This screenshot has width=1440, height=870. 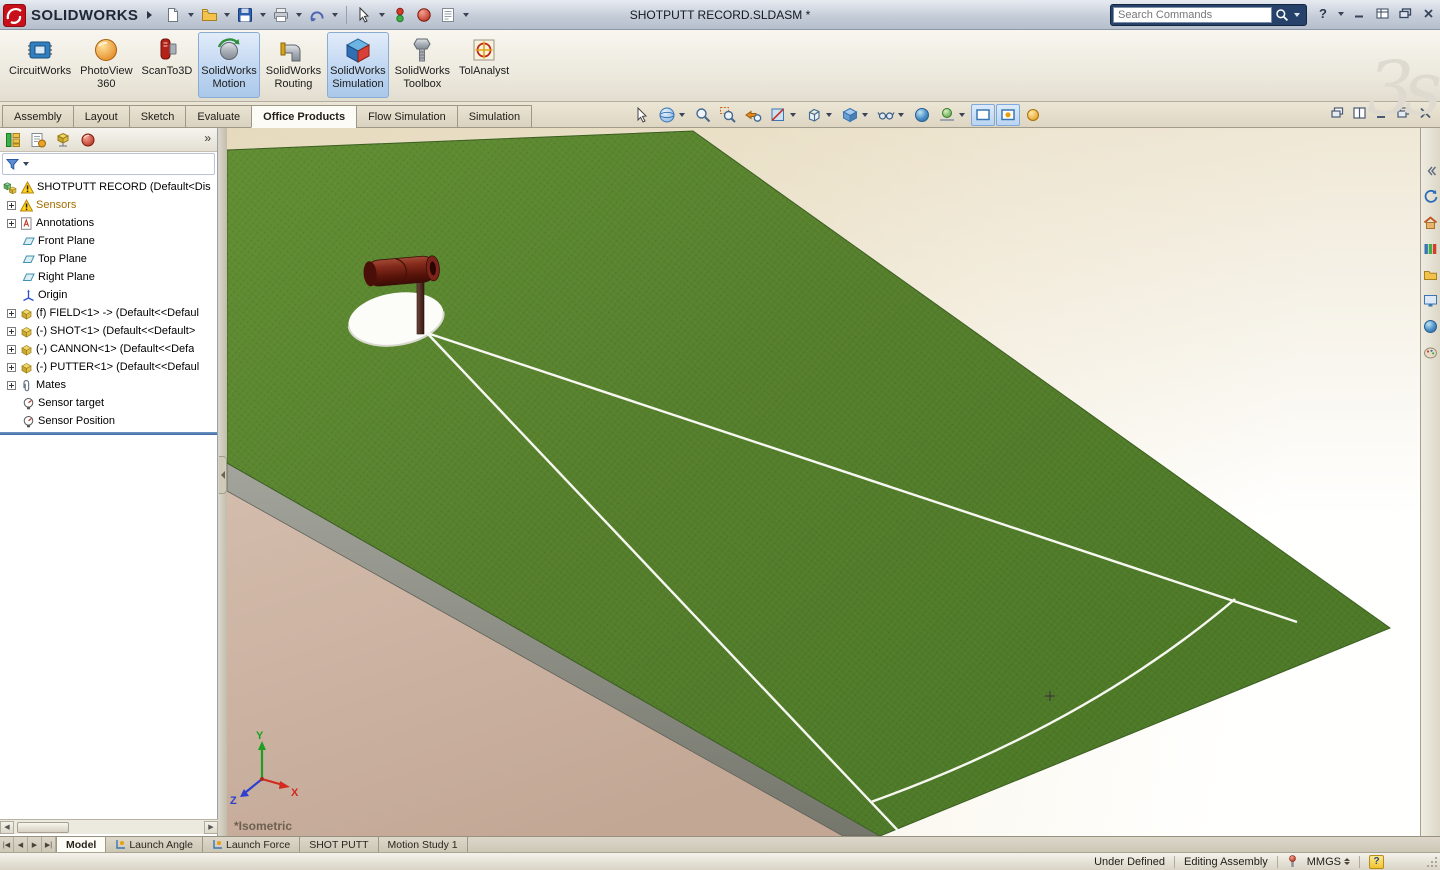 I want to click on orbit-caret, so click(x=682, y=115).